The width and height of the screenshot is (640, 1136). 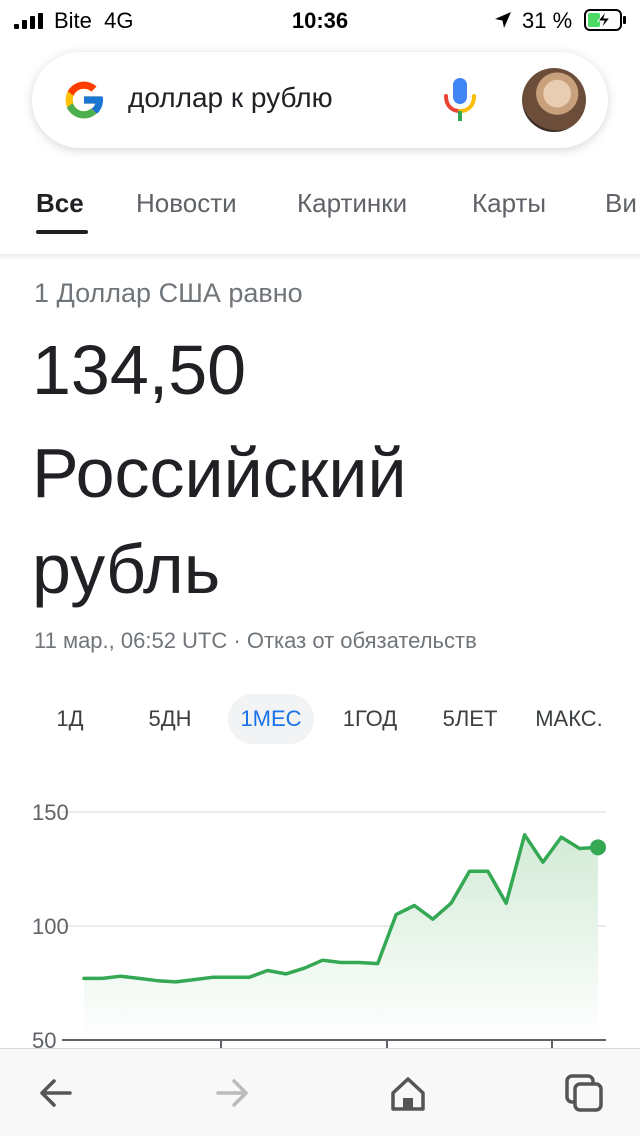 I want to click on range-1y: 1ГОД, so click(x=370, y=719).